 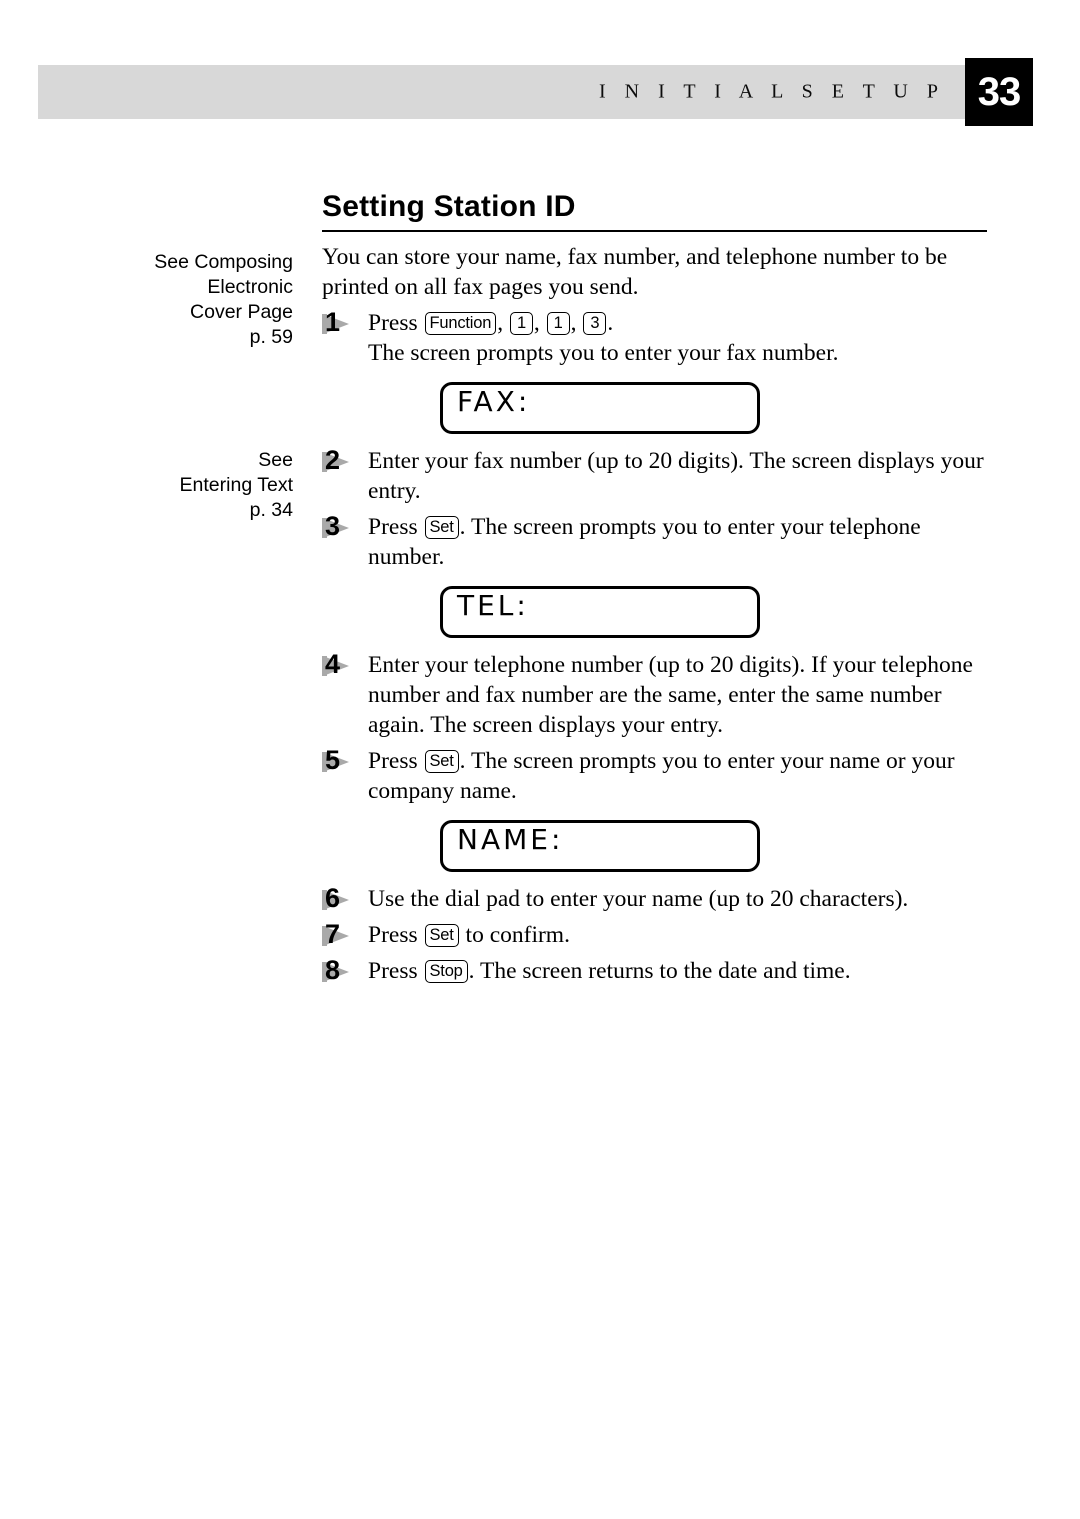 What do you see at coordinates (223, 262) in the screenshot?
I see `margin-note-line: See Composing` at bounding box center [223, 262].